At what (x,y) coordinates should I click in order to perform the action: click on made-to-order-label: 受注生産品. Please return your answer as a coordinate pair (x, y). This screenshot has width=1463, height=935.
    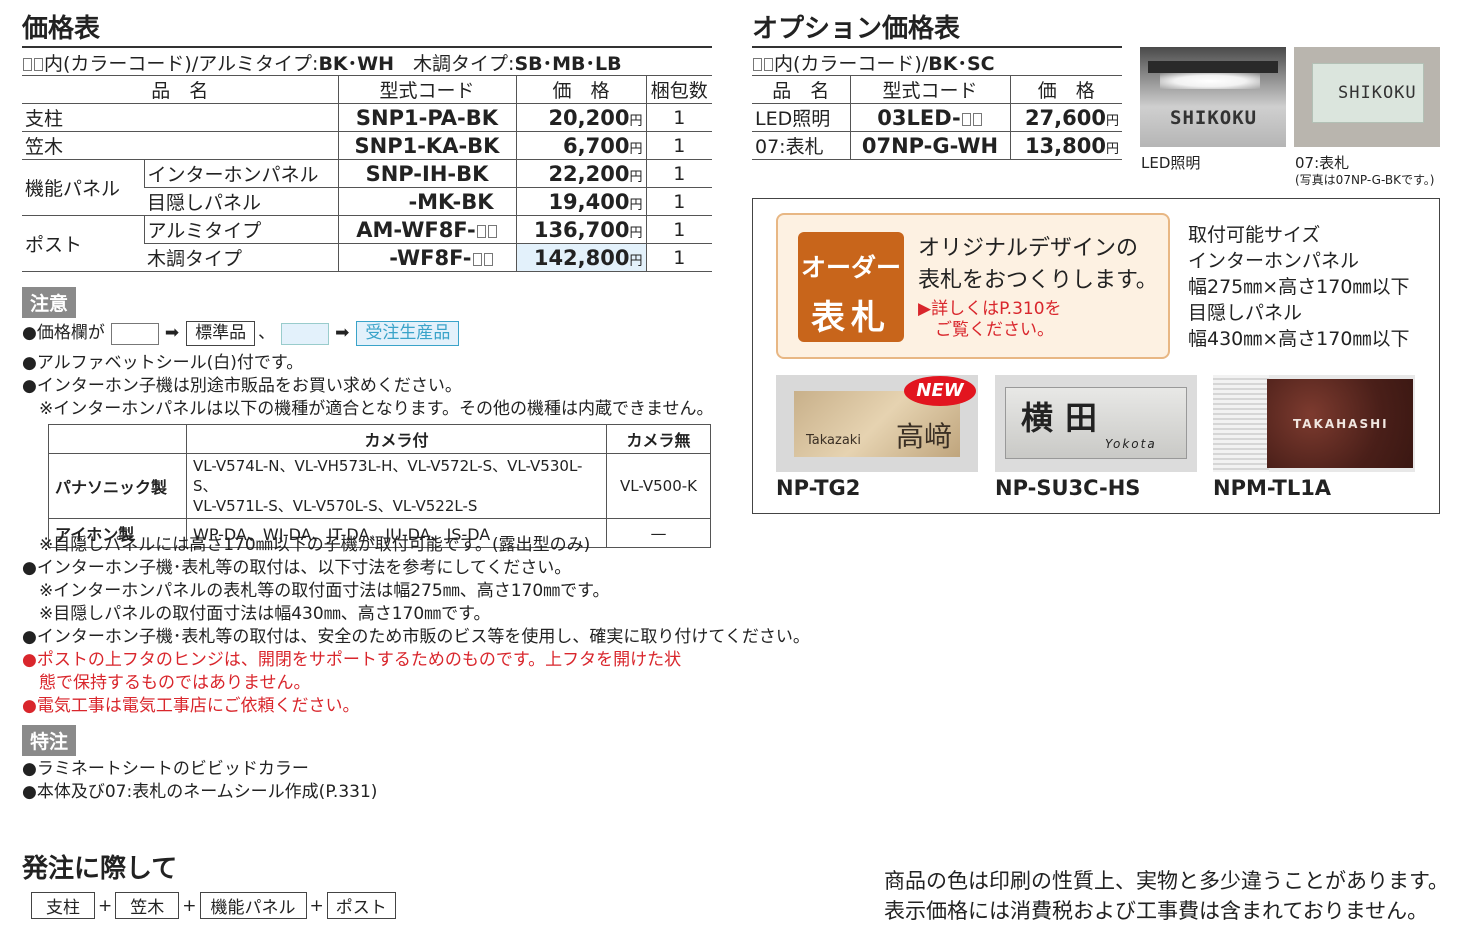
    Looking at the image, I should click on (408, 333).